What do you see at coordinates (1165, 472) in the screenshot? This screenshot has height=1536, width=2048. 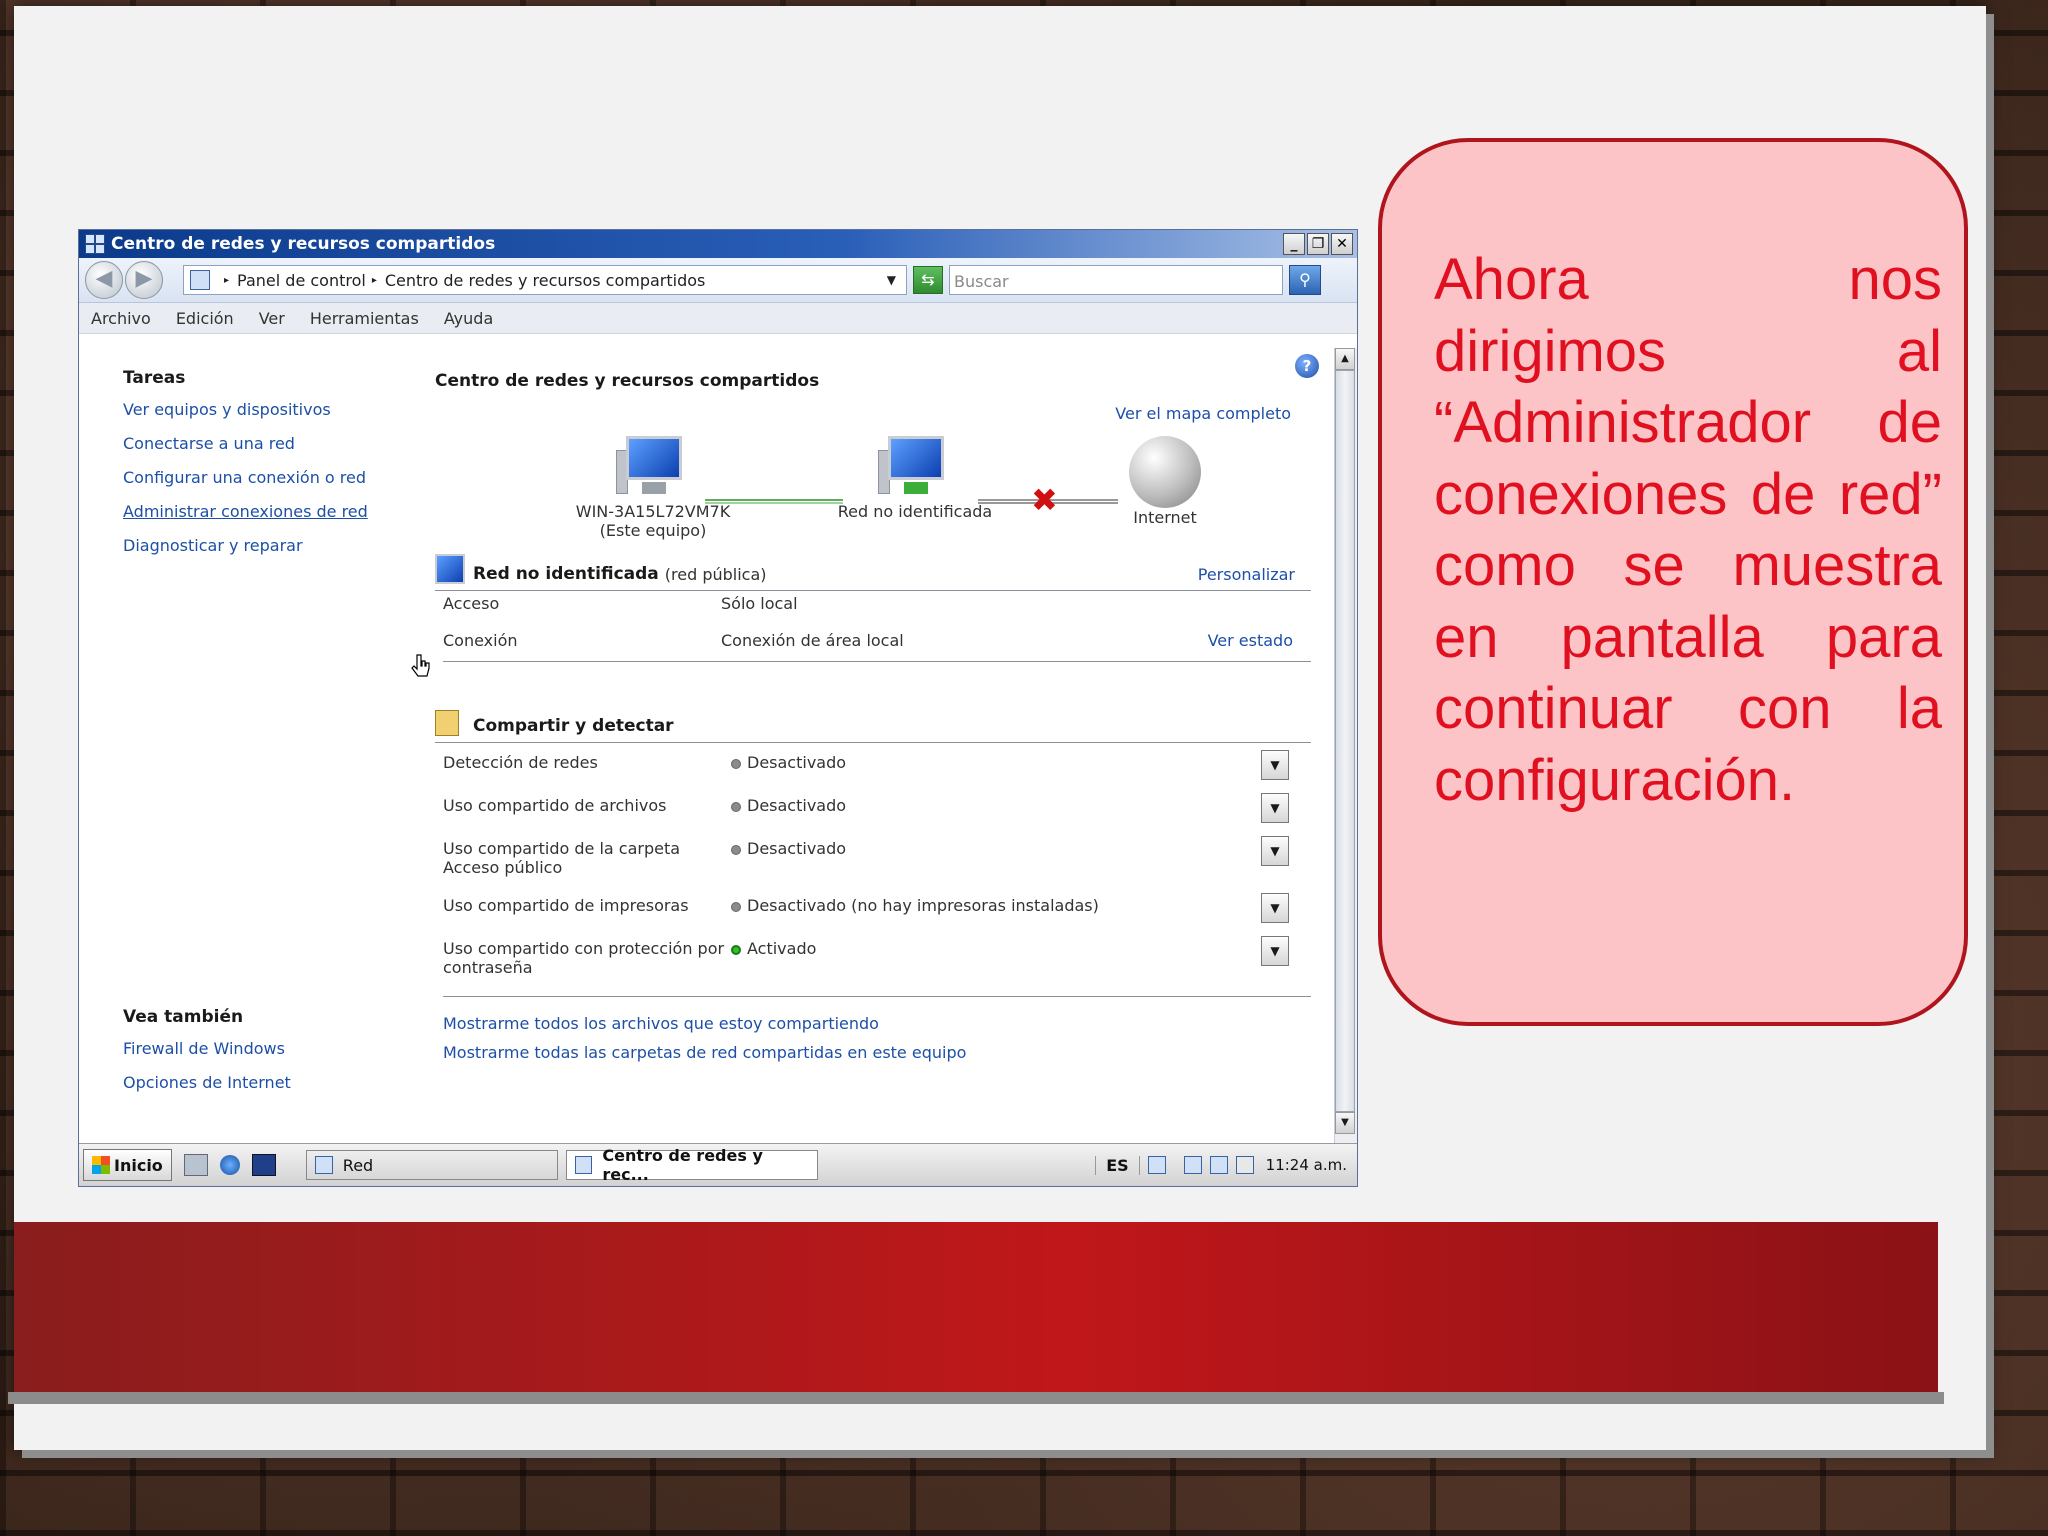 I see `globe-icon` at bounding box center [1165, 472].